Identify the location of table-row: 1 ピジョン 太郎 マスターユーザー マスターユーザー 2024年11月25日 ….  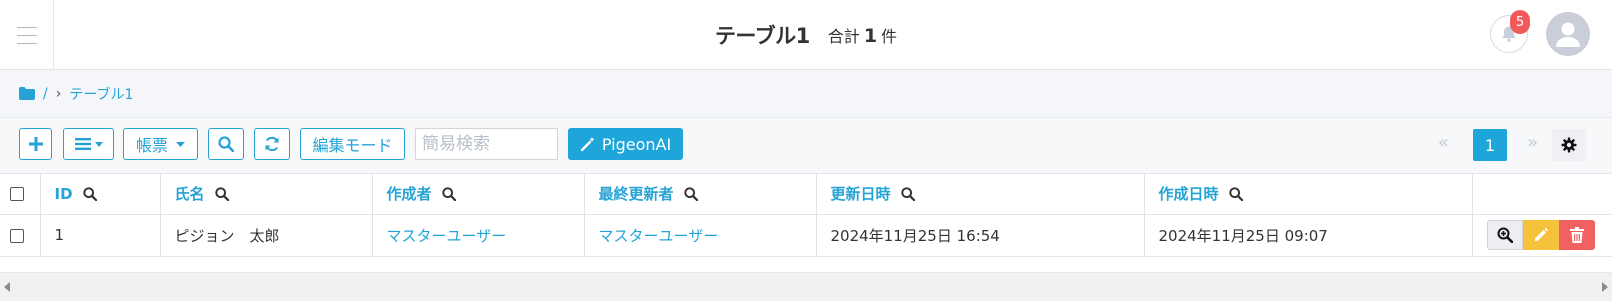
(806, 235).